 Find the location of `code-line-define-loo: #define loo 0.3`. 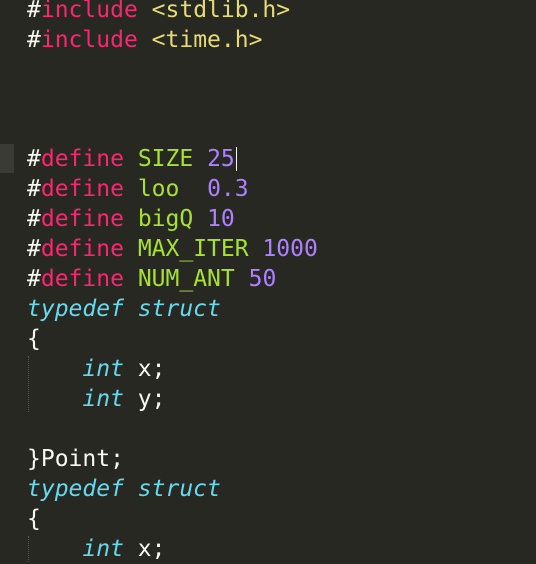

code-line-define-loo: #define loo 0.3 is located at coordinates (138, 189).